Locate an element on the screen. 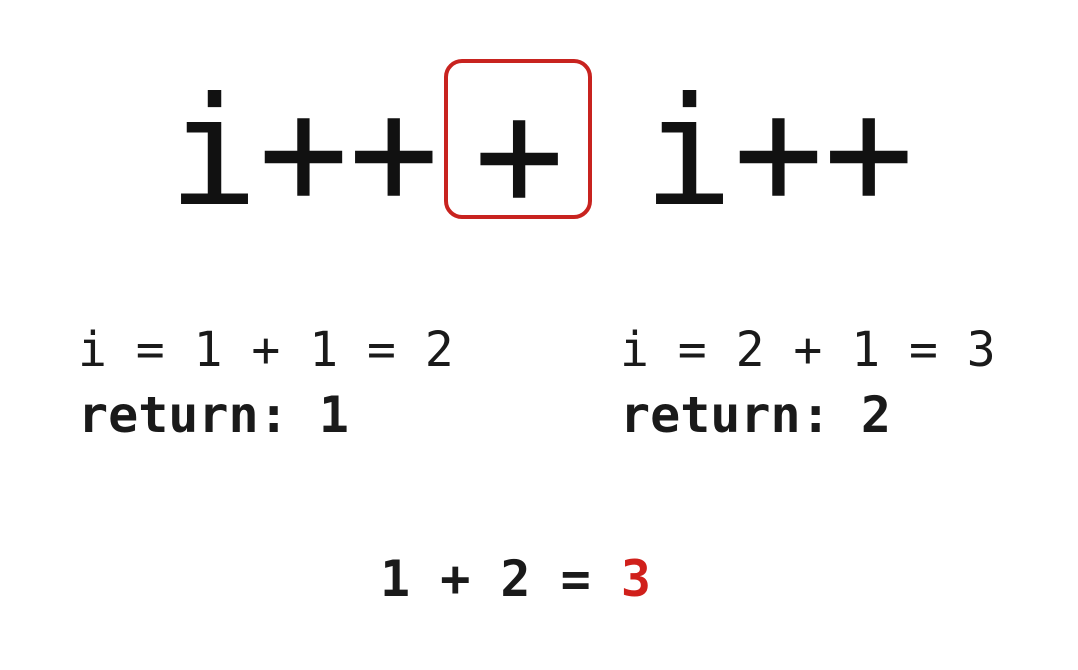 The height and width of the screenshot is (670, 1078). right-return-line: return: 2 is located at coordinates (755, 415).